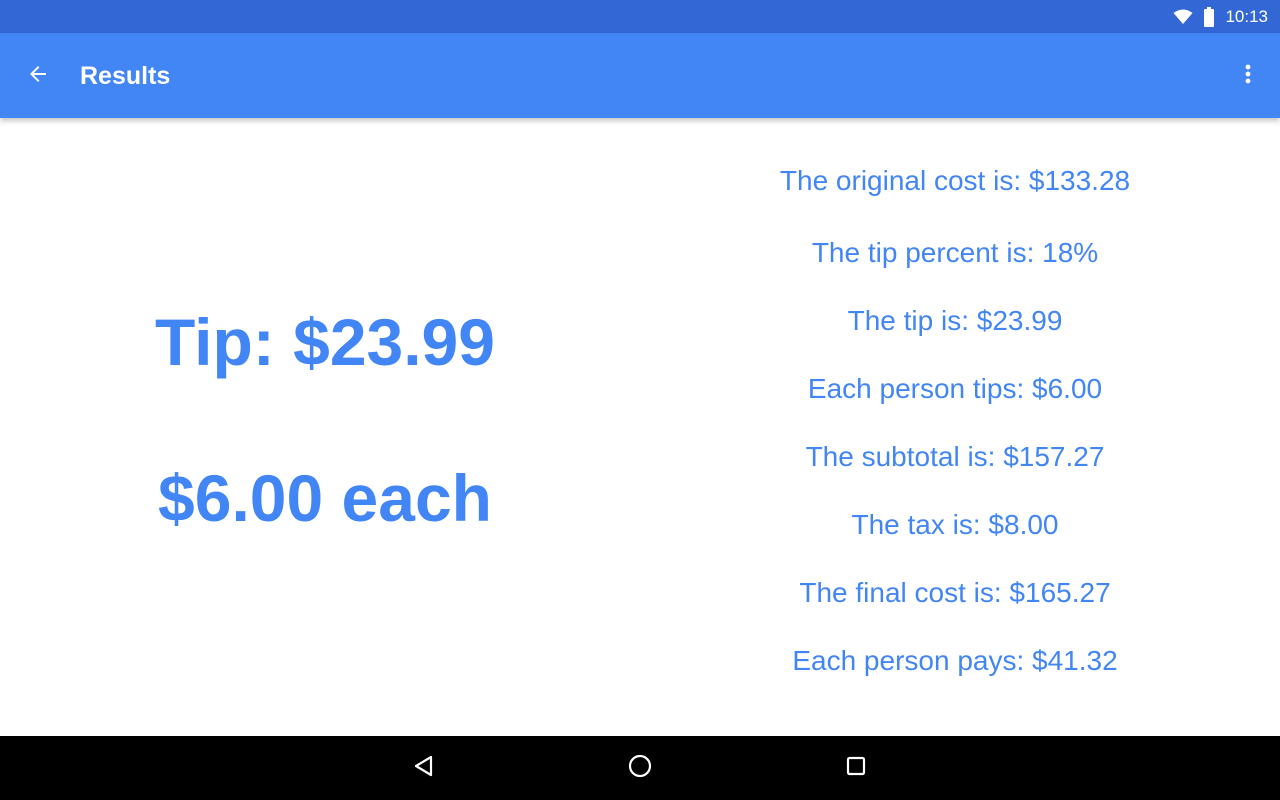  What do you see at coordinates (955, 388) in the screenshot?
I see `each-tip-line: Each person tips: $6.00` at bounding box center [955, 388].